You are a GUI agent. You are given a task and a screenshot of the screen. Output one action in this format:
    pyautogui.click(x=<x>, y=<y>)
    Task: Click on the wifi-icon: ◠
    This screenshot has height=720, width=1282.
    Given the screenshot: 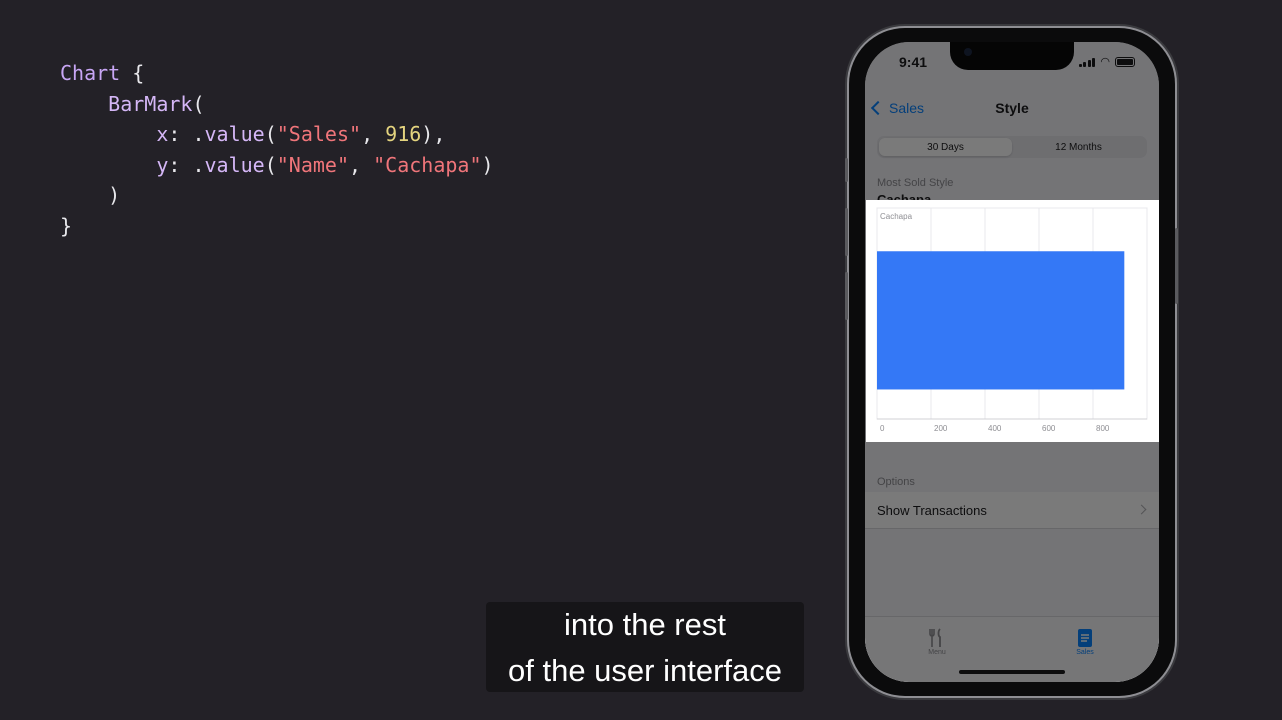 What is the action you would take?
    pyautogui.click(x=1105, y=62)
    